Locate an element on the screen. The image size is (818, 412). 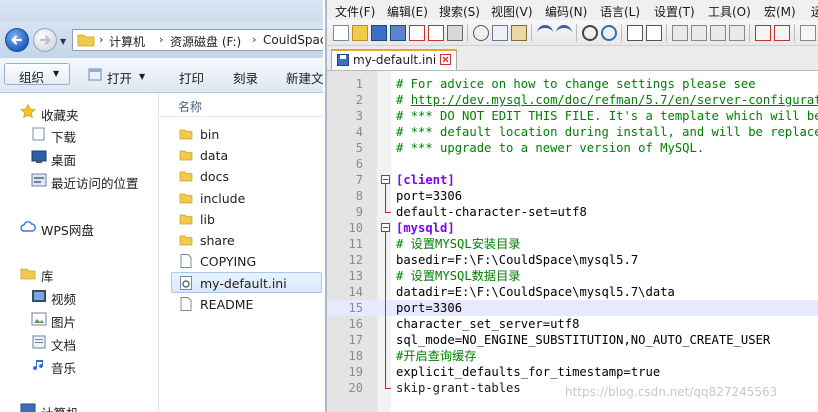
burn-button: 刻录 is located at coordinates (245, 77).